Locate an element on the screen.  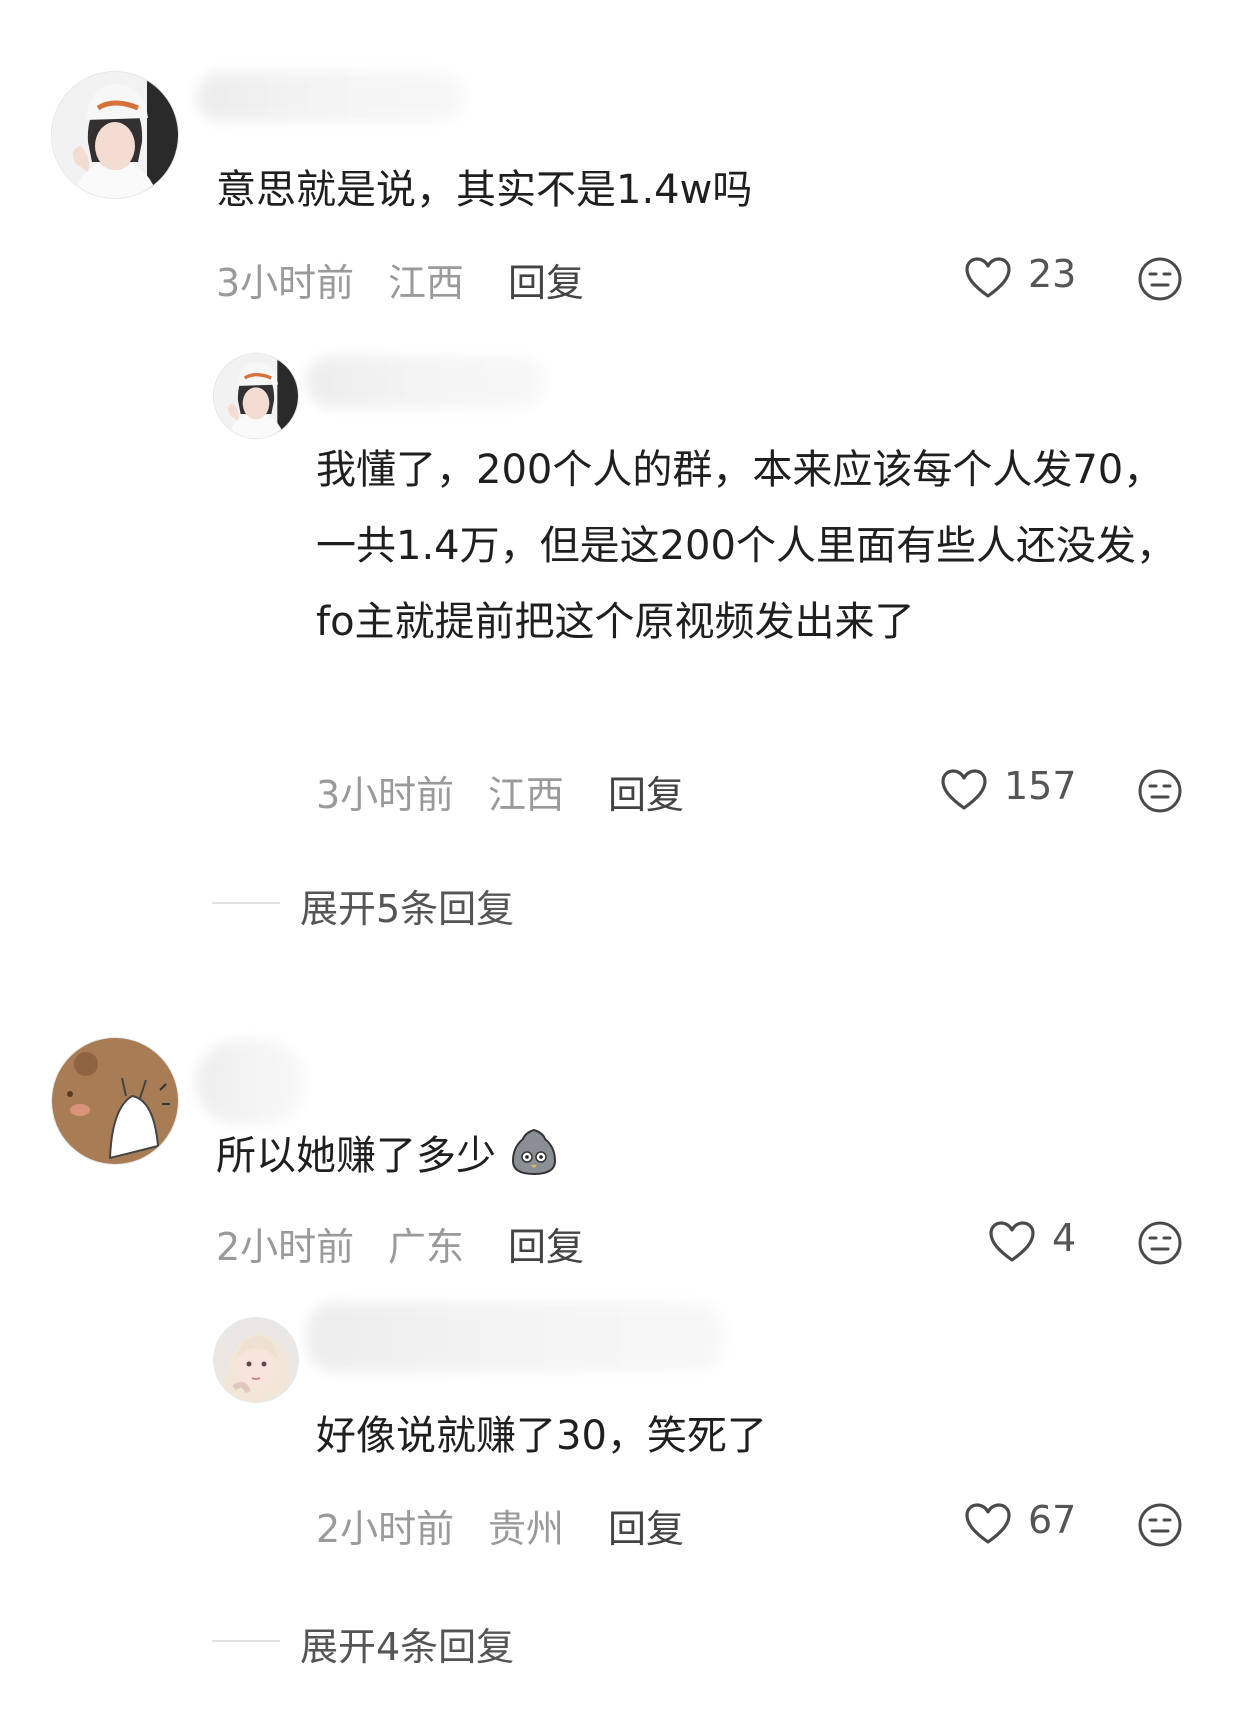
comment-location: 江西 is located at coordinates (426, 283).